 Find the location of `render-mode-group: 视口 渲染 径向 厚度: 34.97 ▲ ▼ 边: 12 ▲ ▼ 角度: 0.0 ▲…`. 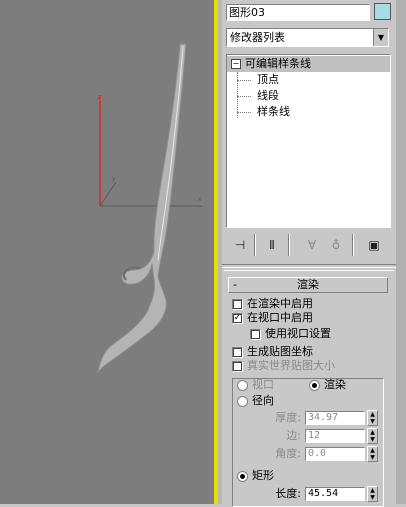

render-mode-group: 视口 渲染 径向 厚度: 34.97 ▲ ▼ 边: 12 ▲ ▼ 角度: 0.0 ▲… is located at coordinates (308, 442).